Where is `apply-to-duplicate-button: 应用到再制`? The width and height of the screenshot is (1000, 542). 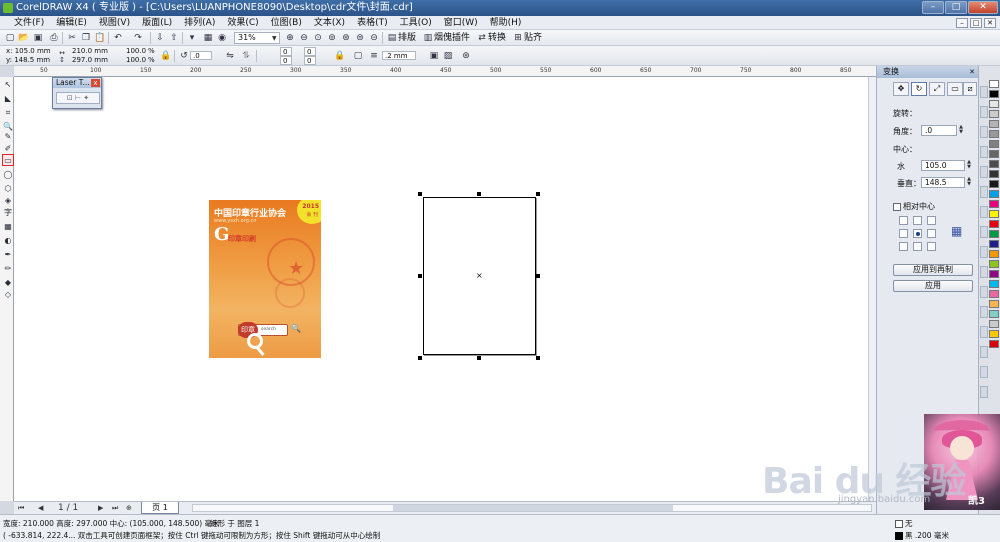
apply-to-duplicate-button: 应用到再制 is located at coordinates (933, 270).